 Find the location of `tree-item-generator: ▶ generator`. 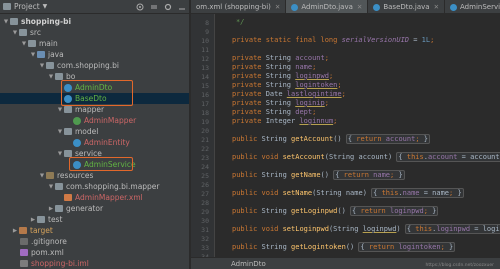

tree-item-generator: ▶ generator is located at coordinates (94, 208).